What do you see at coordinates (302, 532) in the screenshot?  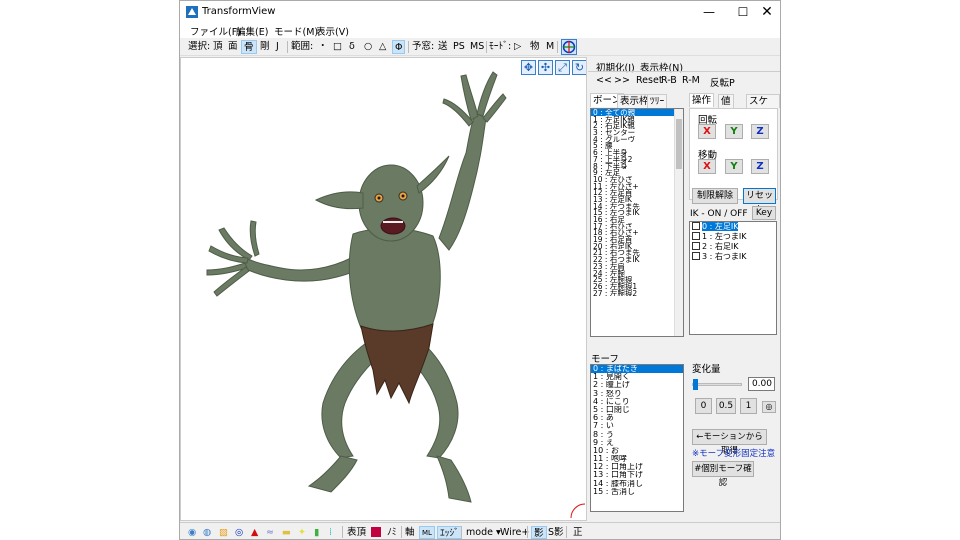 I see `highlight-icon: ✦` at bounding box center [302, 532].